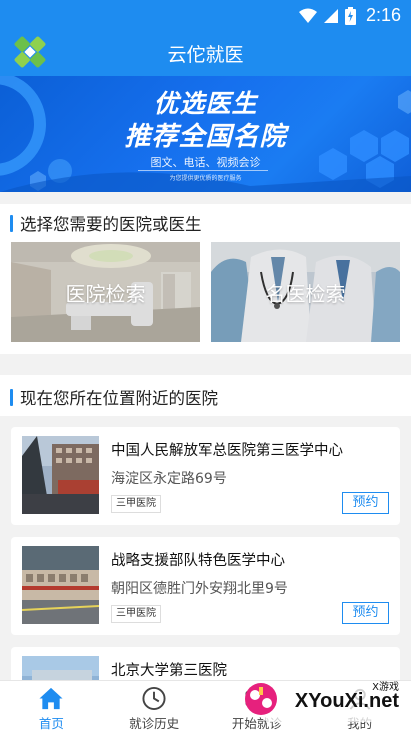 This screenshot has height=732, width=411. What do you see at coordinates (119, 398) in the screenshot?
I see `section-title-text: 现在您所在位置附近的医院` at bounding box center [119, 398].